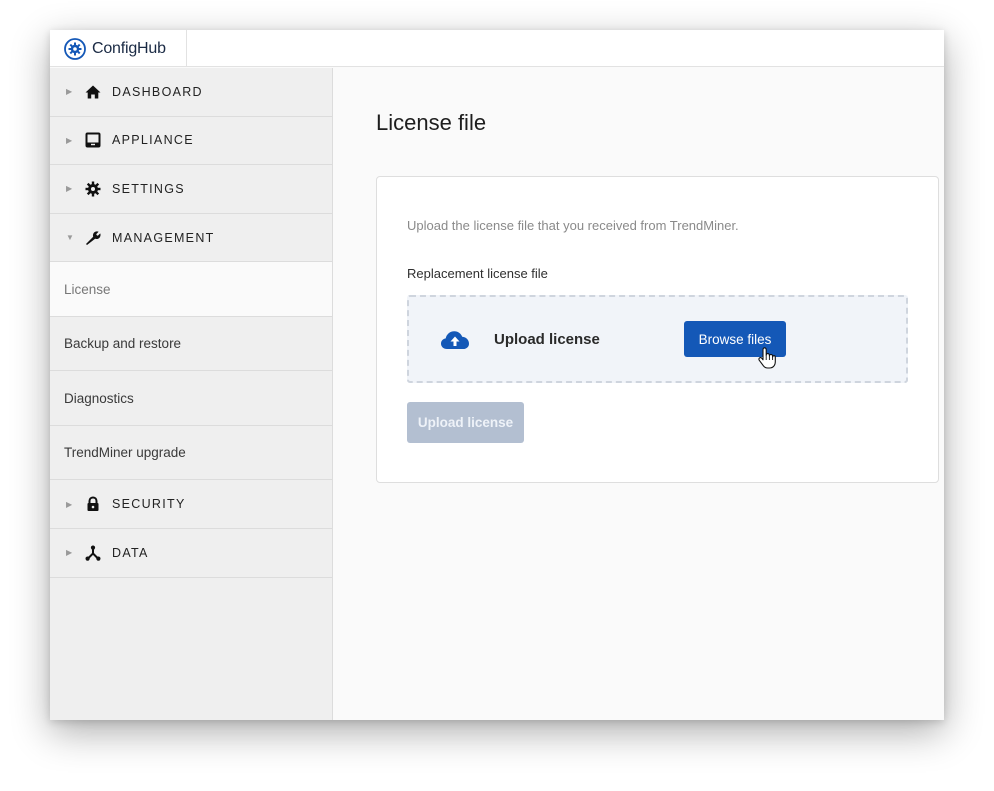  I want to click on lock-icon, so click(93, 504).